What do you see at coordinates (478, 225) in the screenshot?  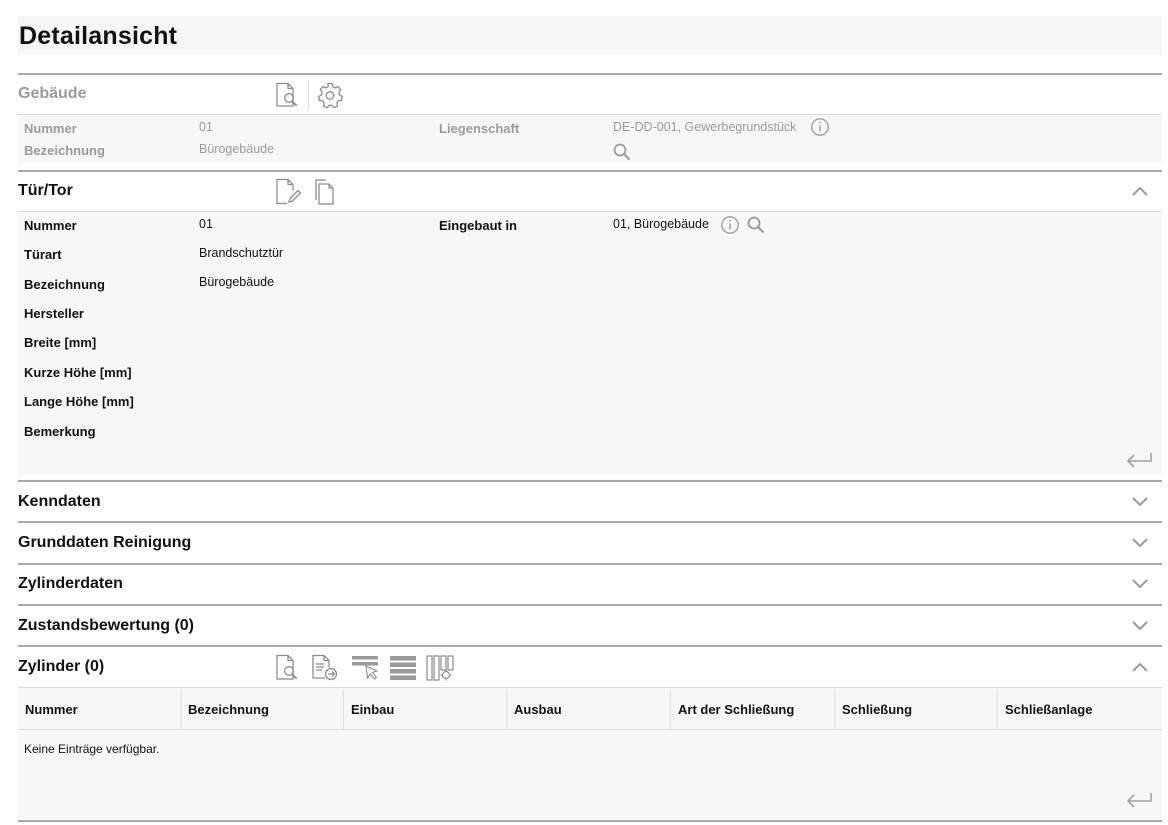 I see `eingebaut-label: Eingebaut in` at bounding box center [478, 225].